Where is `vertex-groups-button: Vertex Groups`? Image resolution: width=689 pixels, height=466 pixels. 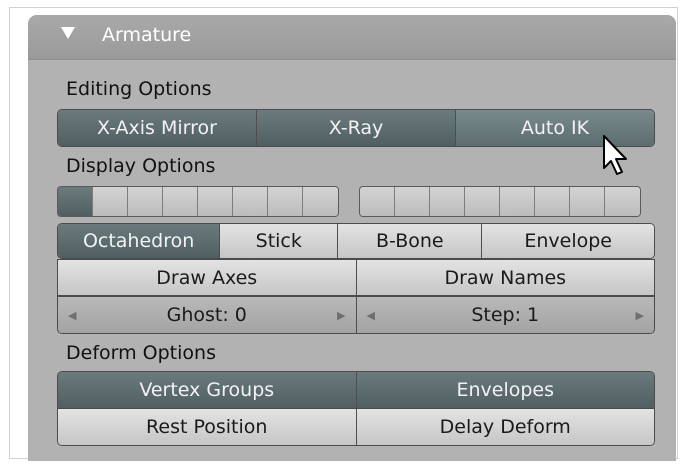 vertex-groups-button: Vertex Groups is located at coordinates (207, 390).